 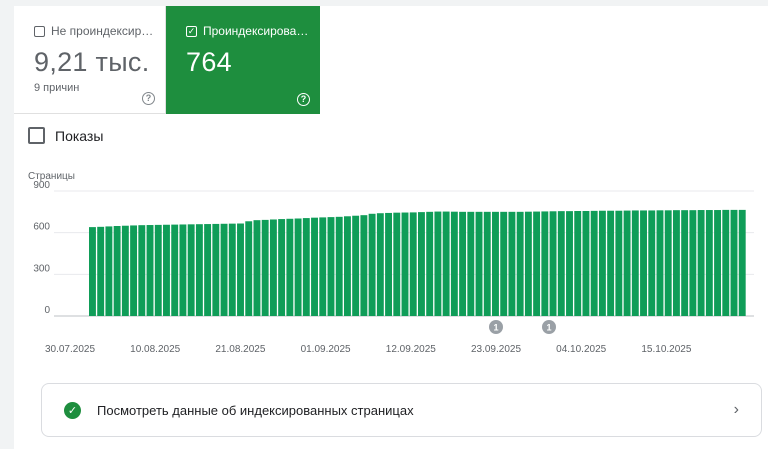 What do you see at coordinates (243, 60) in the screenshot?
I see `indexed-tile: ✓ Проиндексирова… 764 ?` at bounding box center [243, 60].